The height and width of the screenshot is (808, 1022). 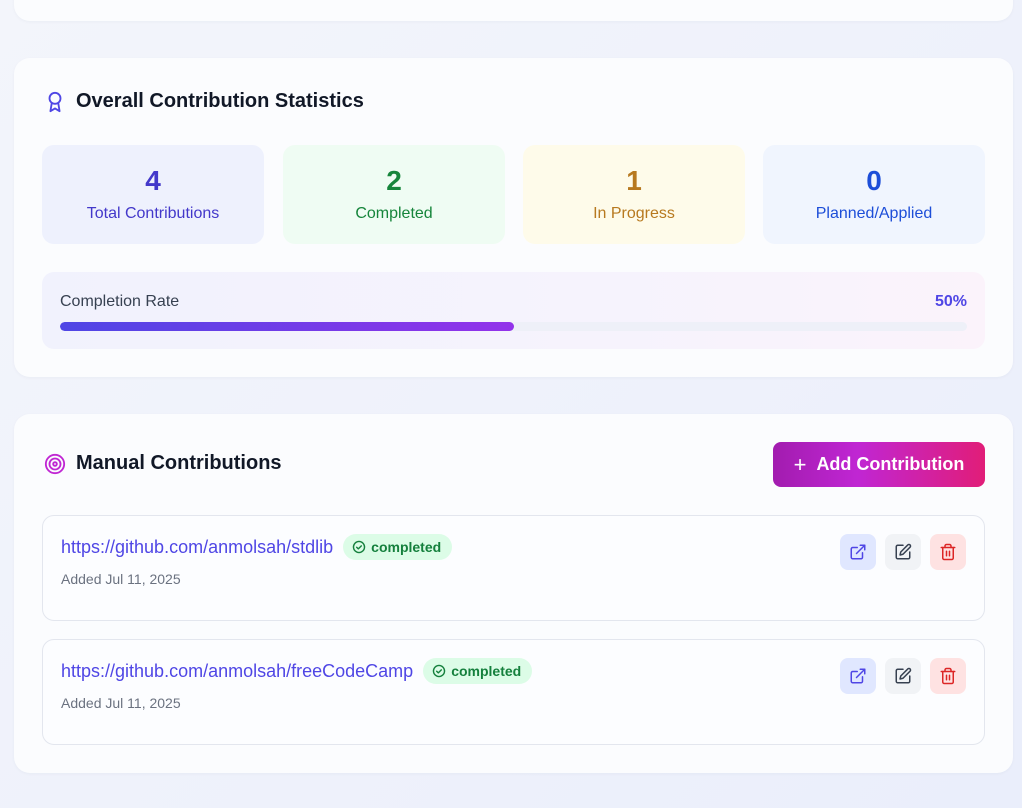 I want to click on stats-section-header: Overall Contribution Statistics, so click(x=204, y=101).